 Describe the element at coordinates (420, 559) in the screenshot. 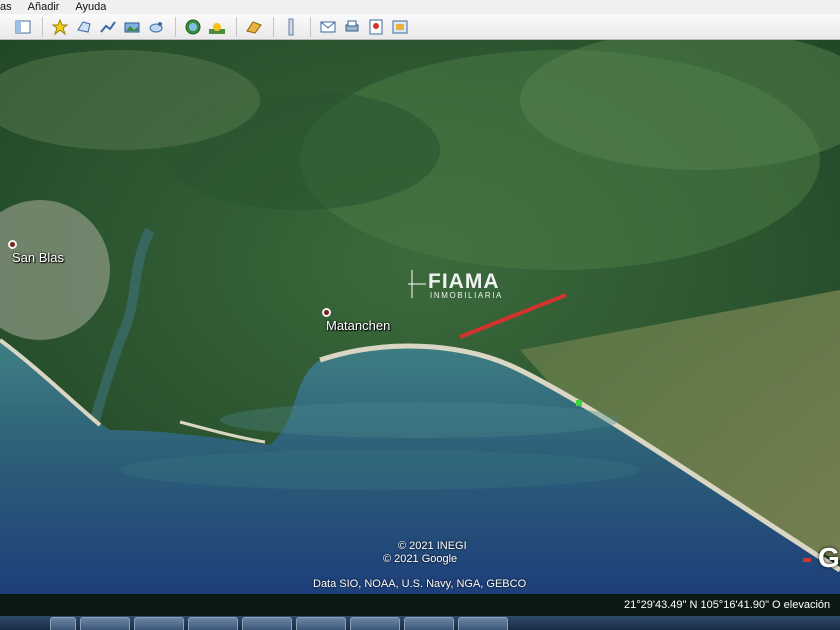

I see `credit-google: © 2021 Google` at that location.